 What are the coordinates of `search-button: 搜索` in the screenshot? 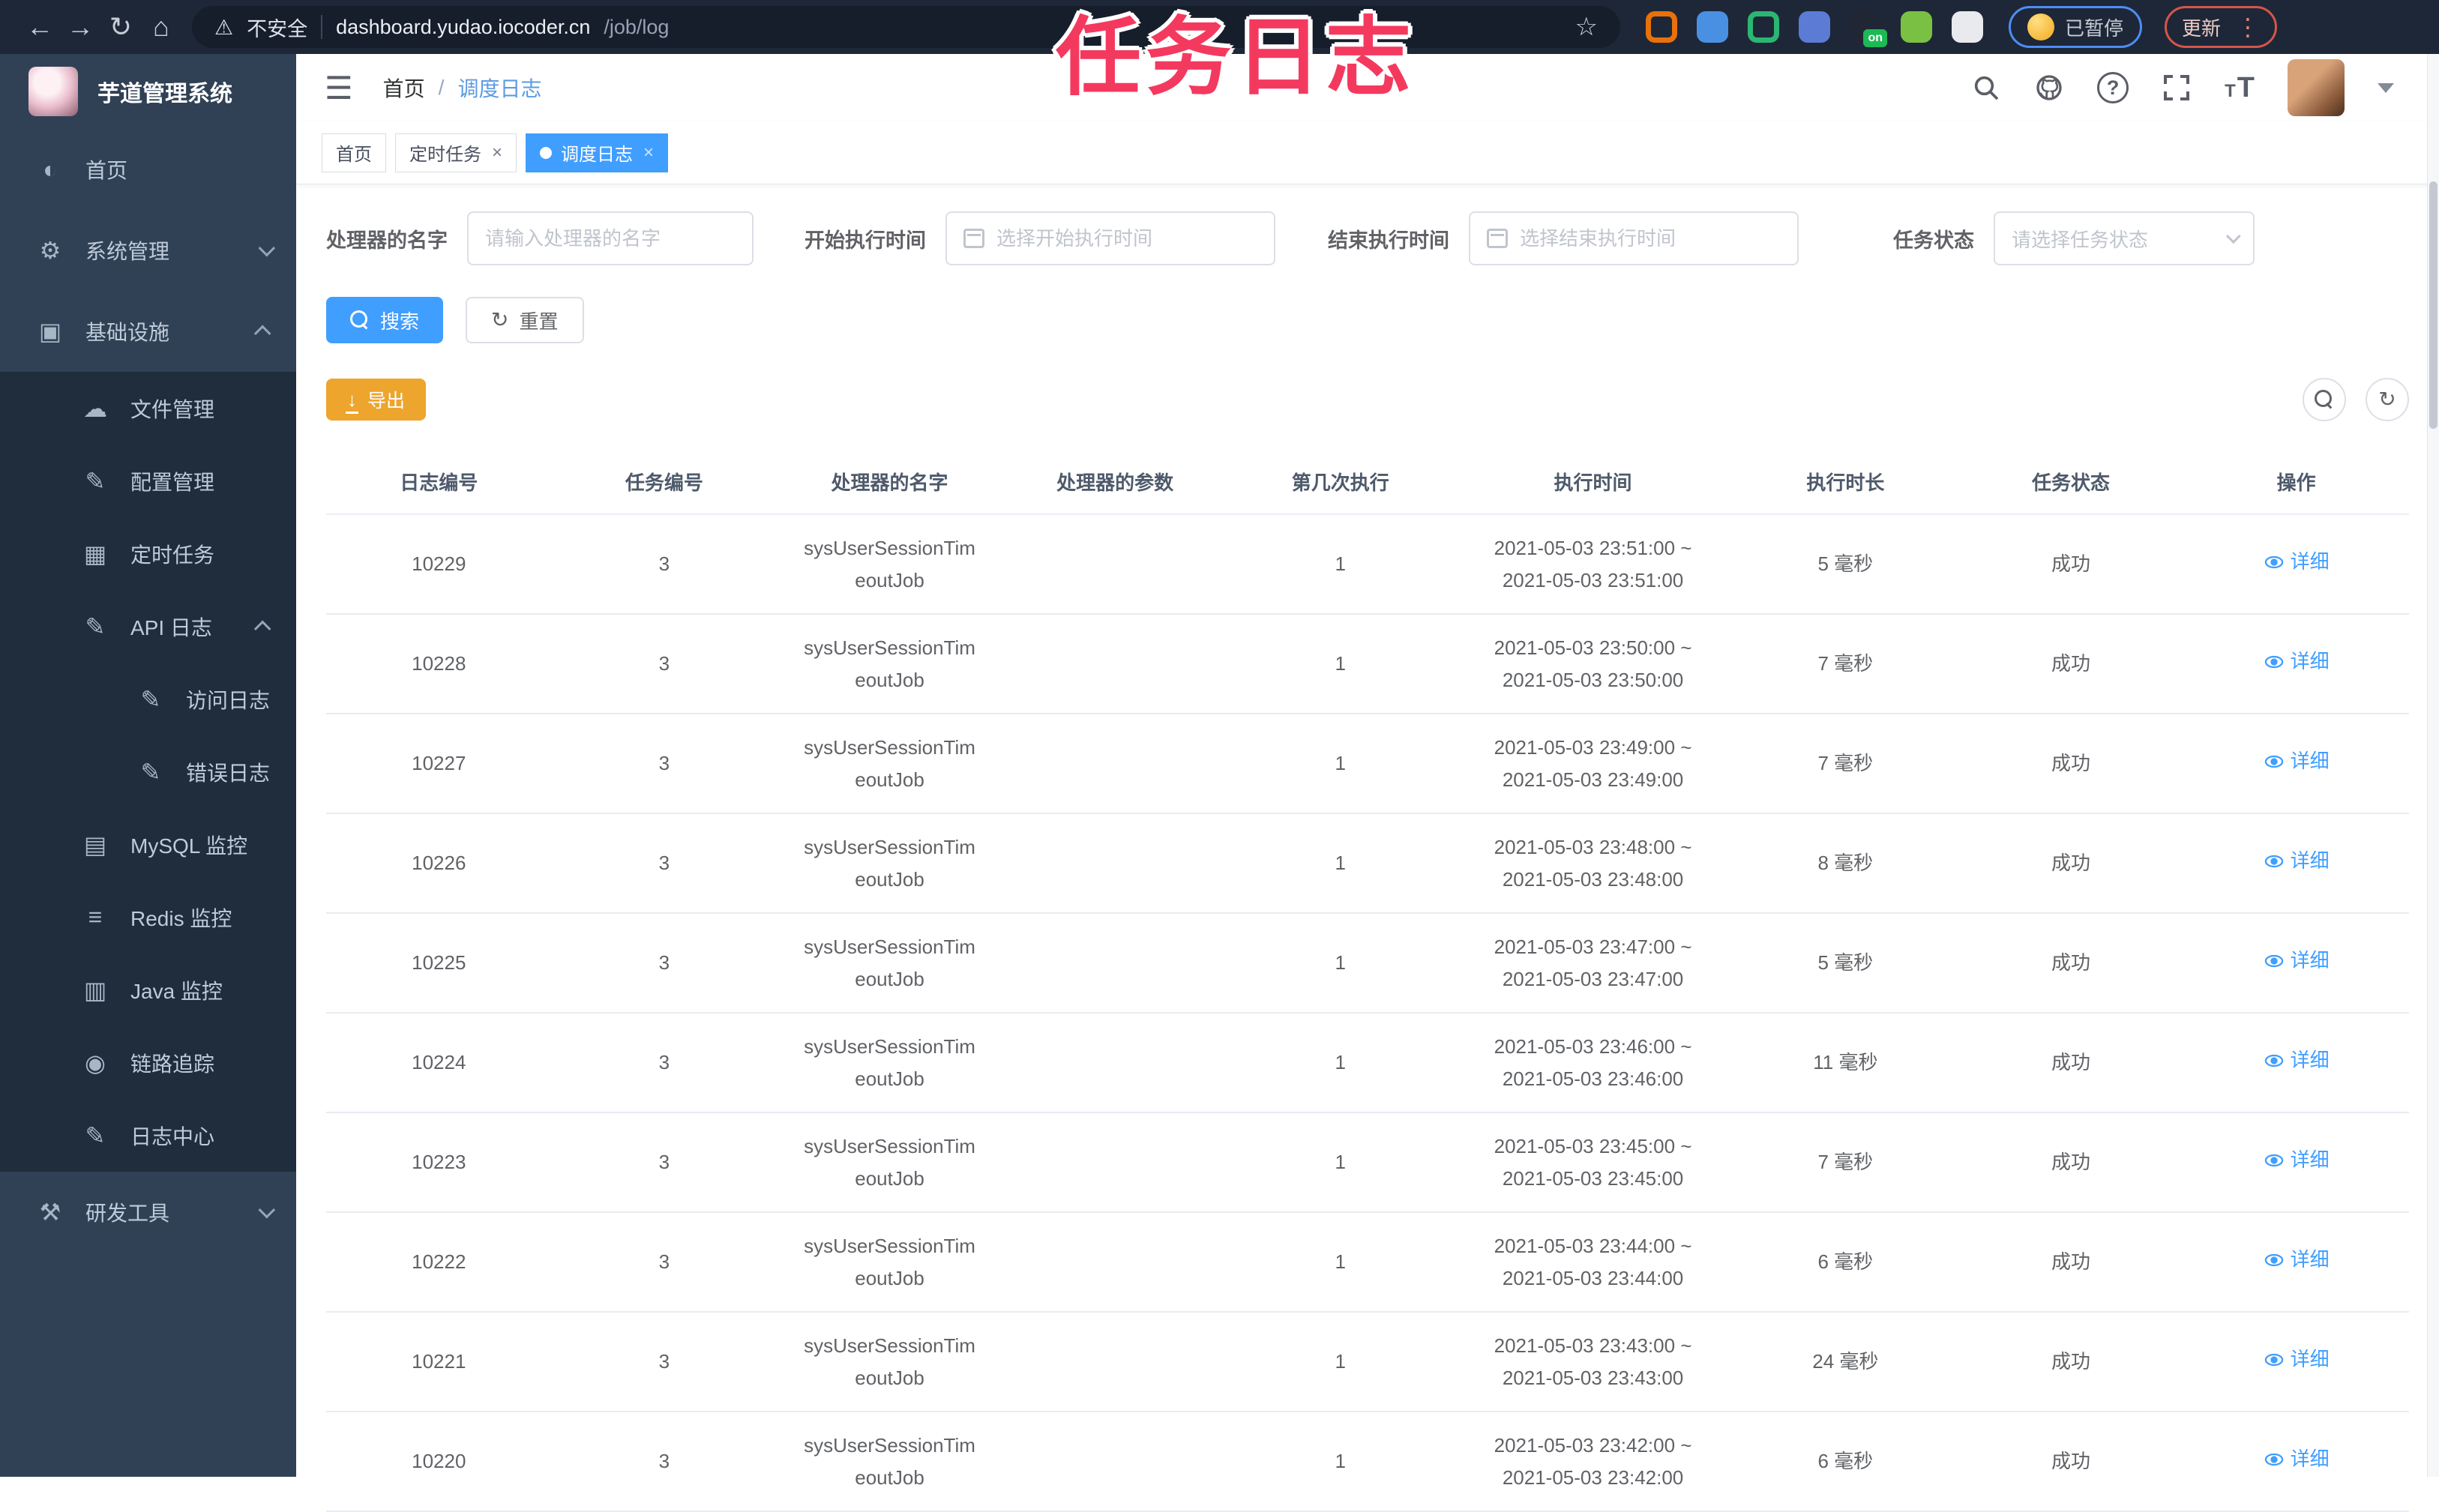 It's located at (385, 320).